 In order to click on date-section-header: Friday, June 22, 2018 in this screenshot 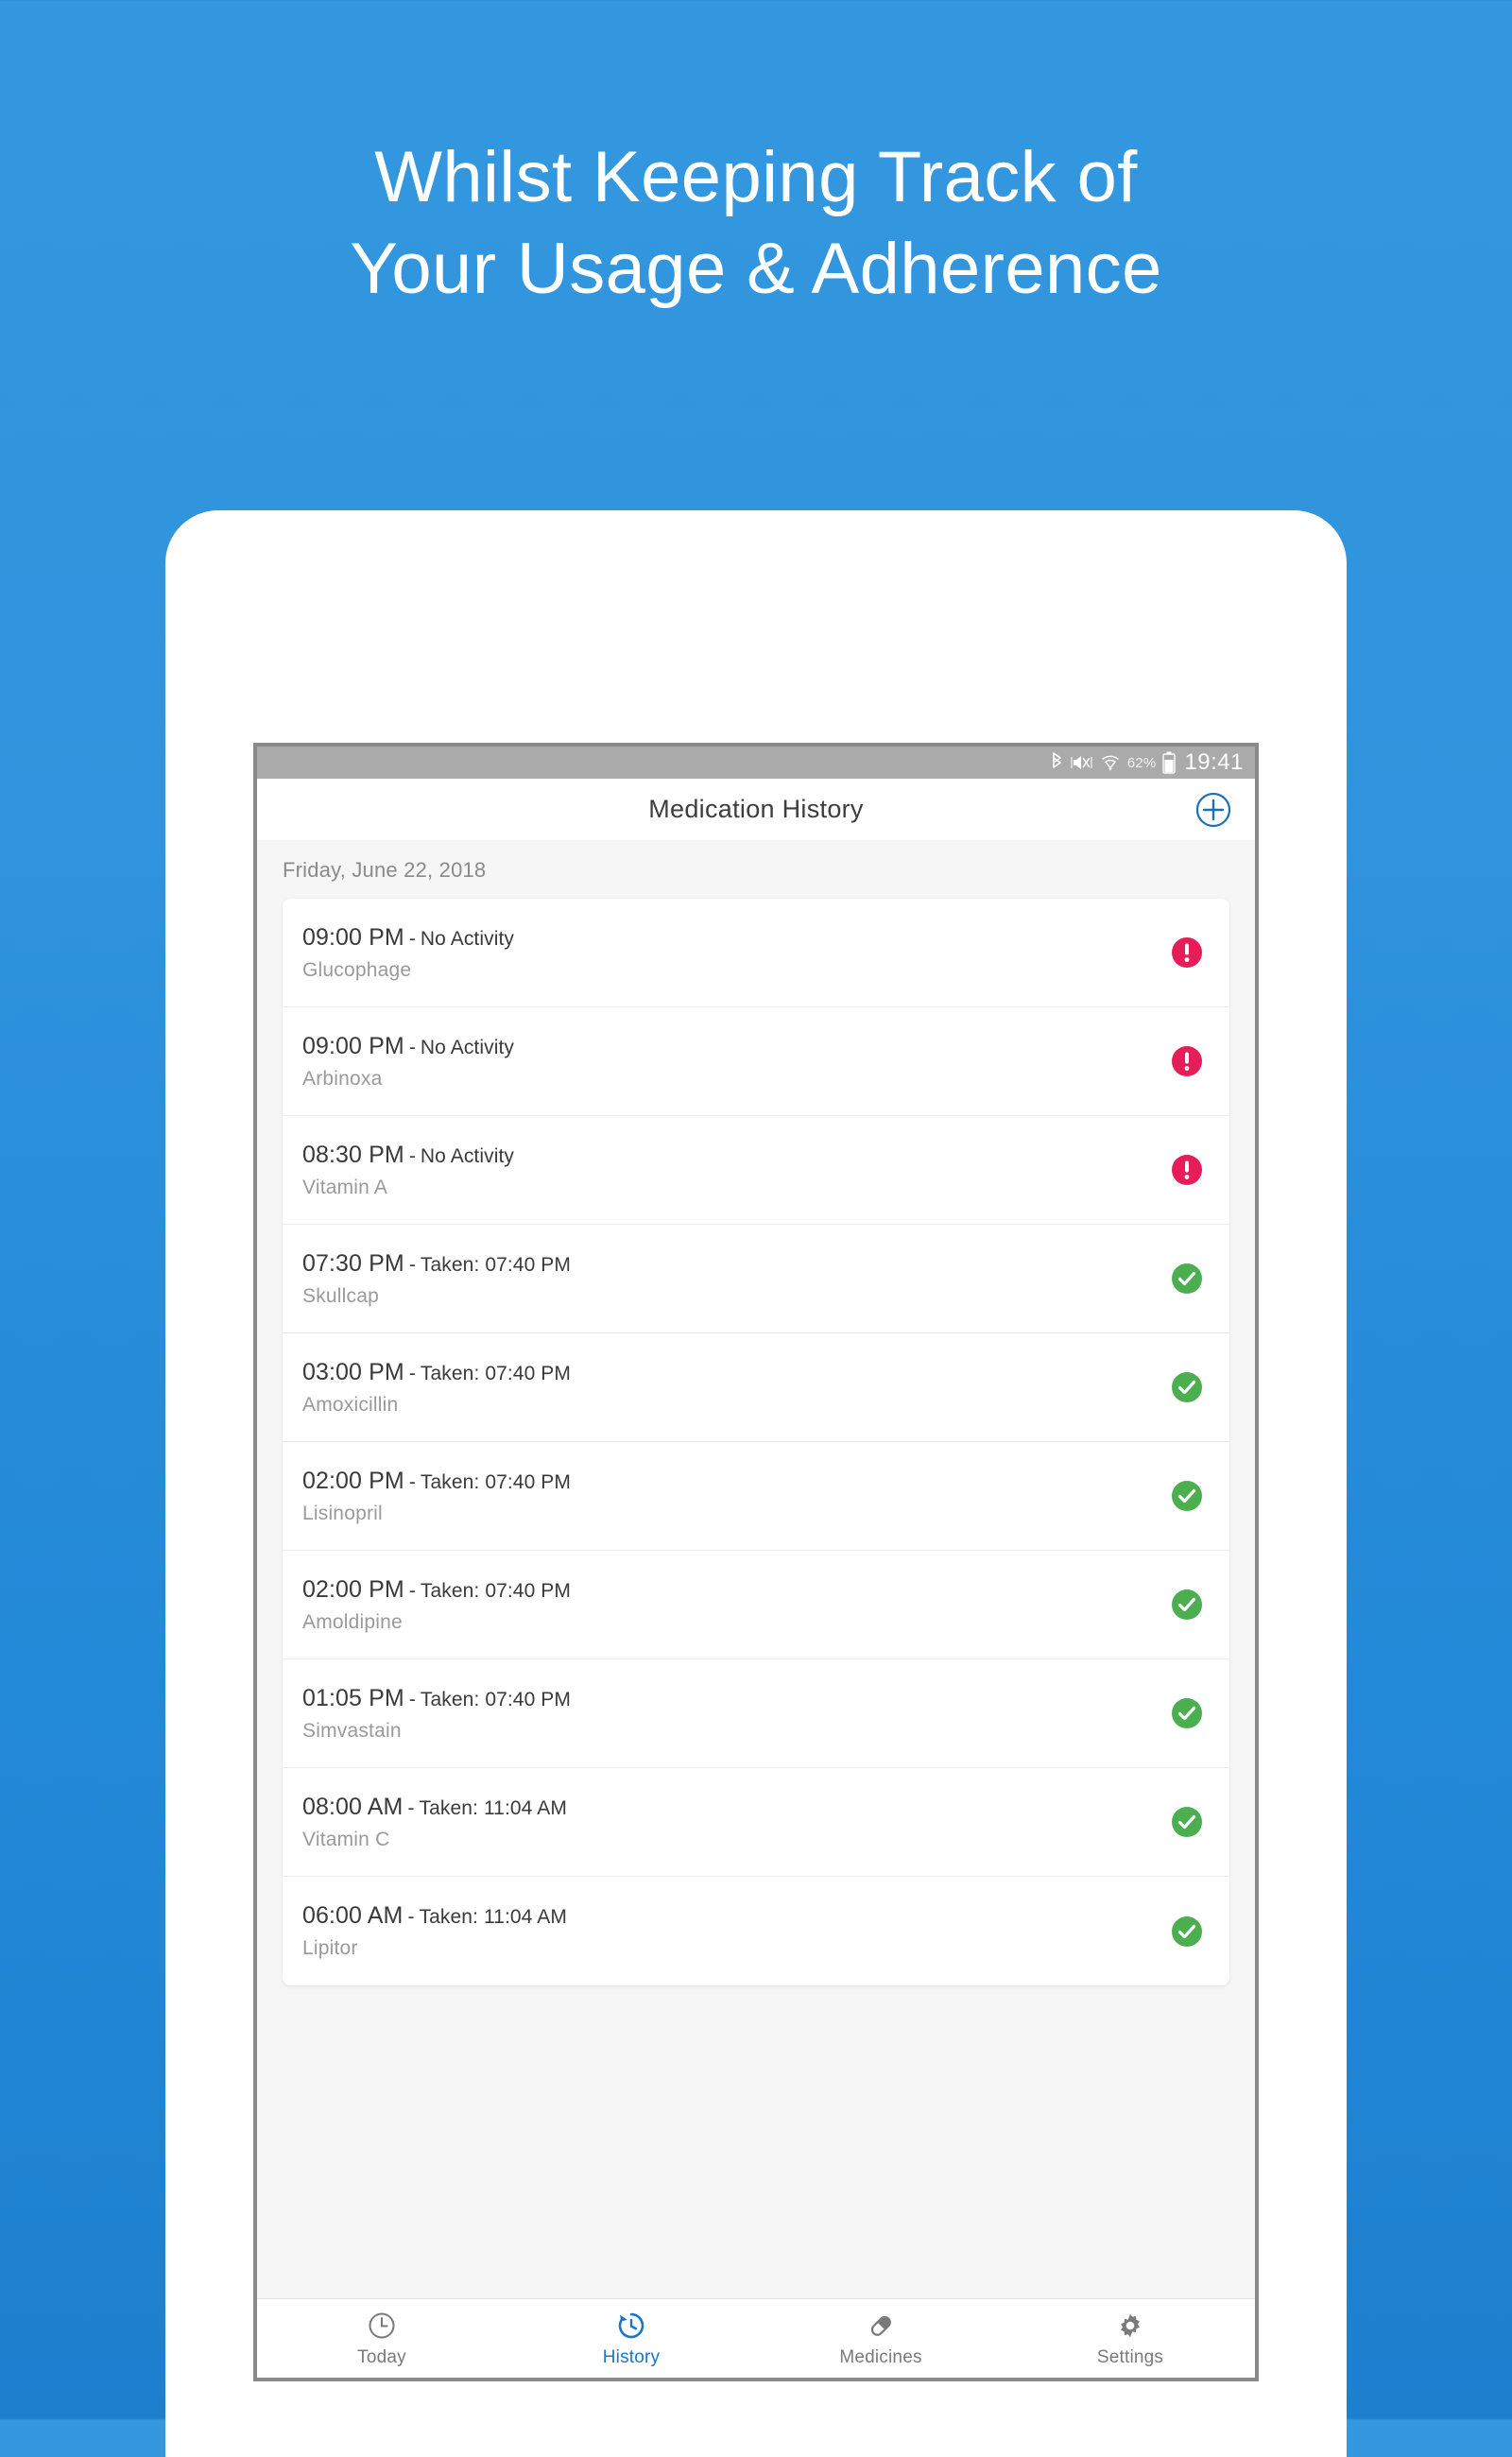, I will do `click(385, 870)`.